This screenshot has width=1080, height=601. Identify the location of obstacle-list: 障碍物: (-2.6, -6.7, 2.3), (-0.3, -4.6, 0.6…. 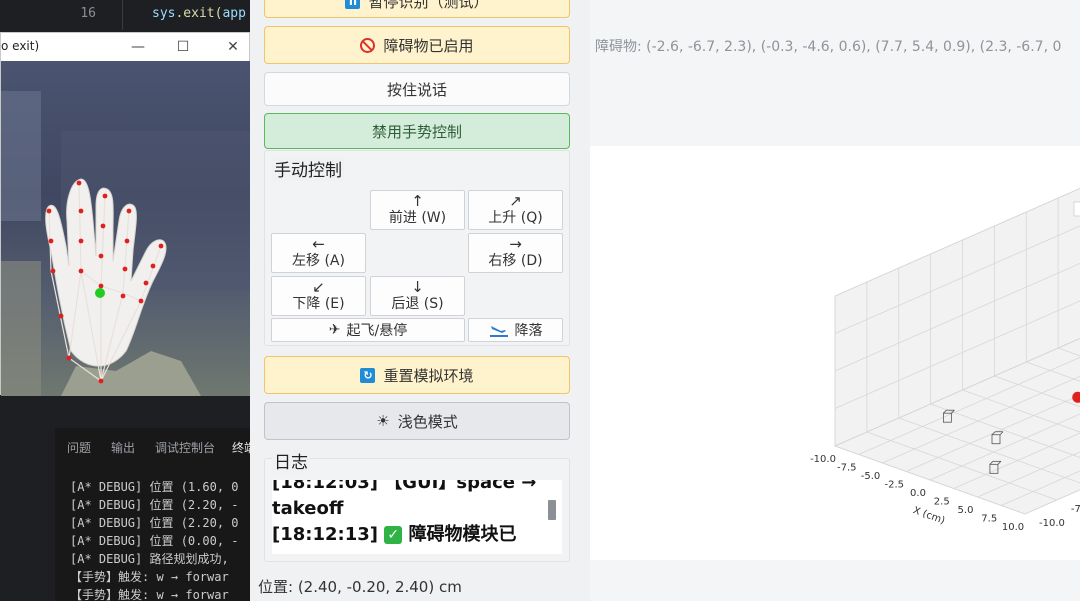
(828, 47).